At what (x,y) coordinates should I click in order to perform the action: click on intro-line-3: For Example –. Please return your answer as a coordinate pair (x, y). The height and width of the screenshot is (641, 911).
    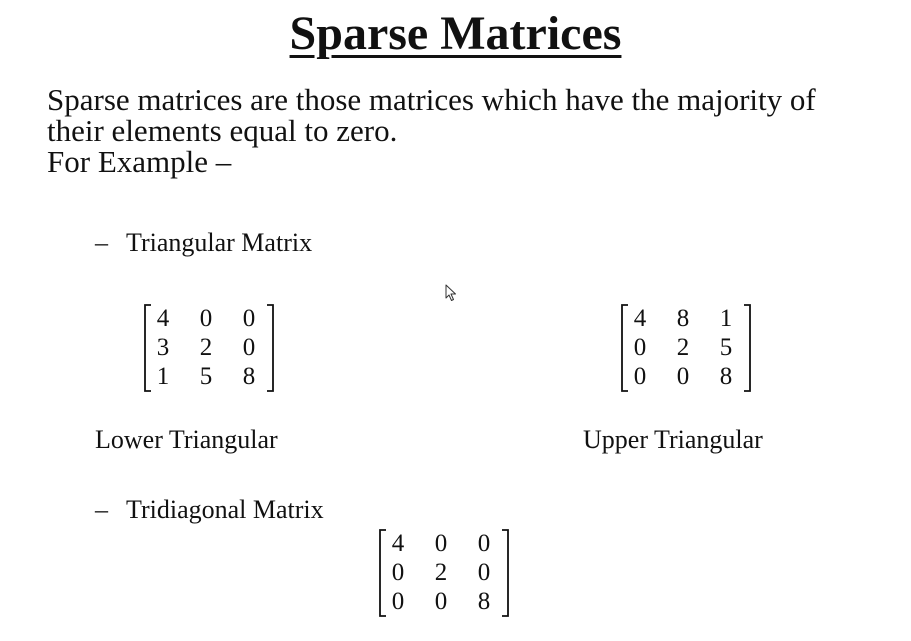
    Looking at the image, I should click on (139, 161).